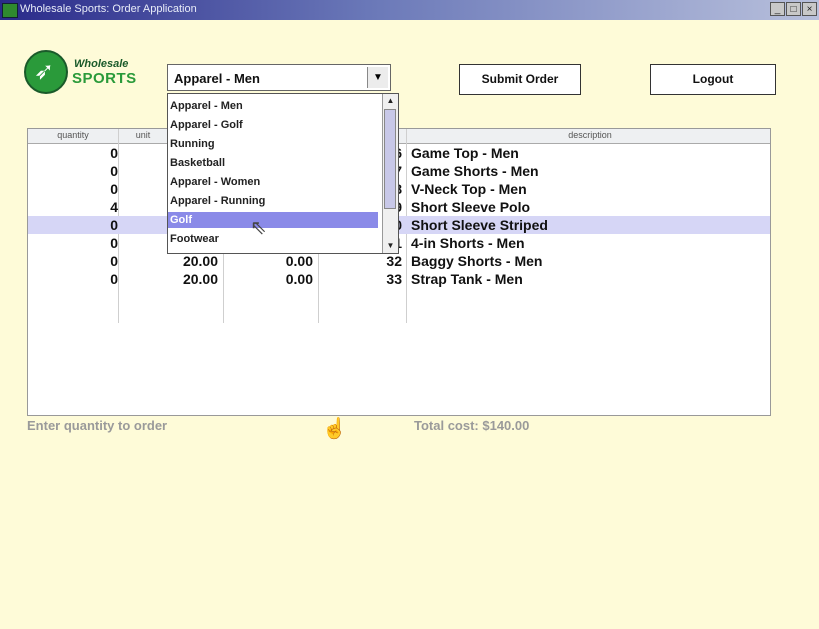 The height and width of the screenshot is (629, 819). What do you see at coordinates (101, 64) in the screenshot?
I see `logo-text-line1: Wholesale` at bounding box center [101, 64].